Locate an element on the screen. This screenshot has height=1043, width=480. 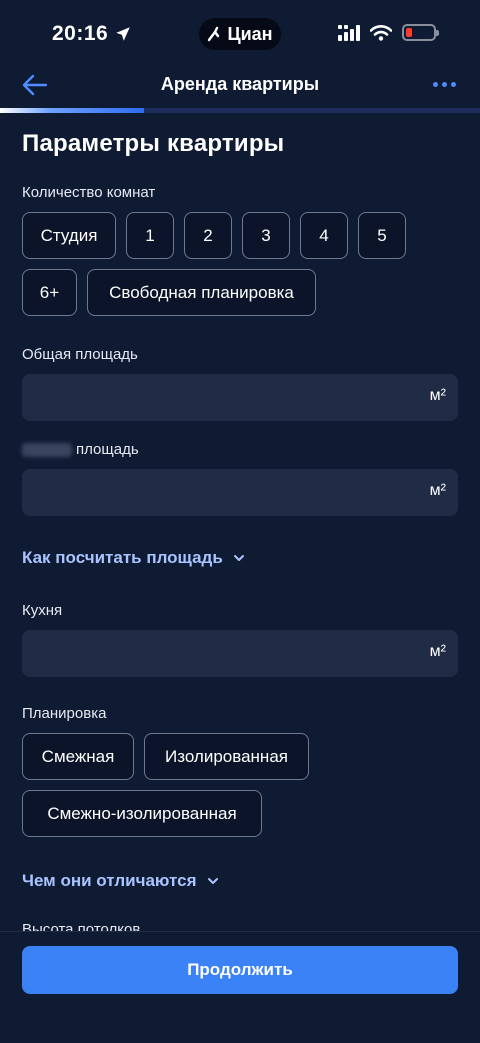
room-option-studio: Студия is located at coordinates (69, 235).